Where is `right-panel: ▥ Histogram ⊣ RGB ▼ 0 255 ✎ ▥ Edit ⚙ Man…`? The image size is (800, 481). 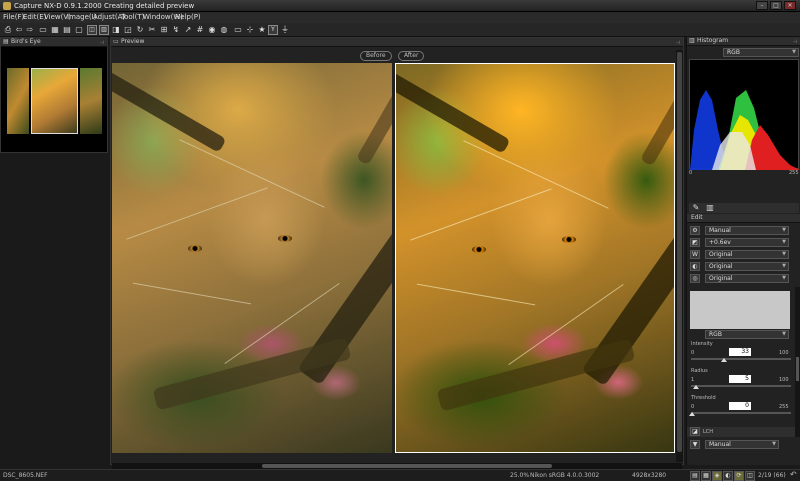
right-panel: ▥ Histogram ⊣ RGB ▼ 0 255 ✎ ▥ Edit ⚙ Man… is located at coordinates (743, 251).